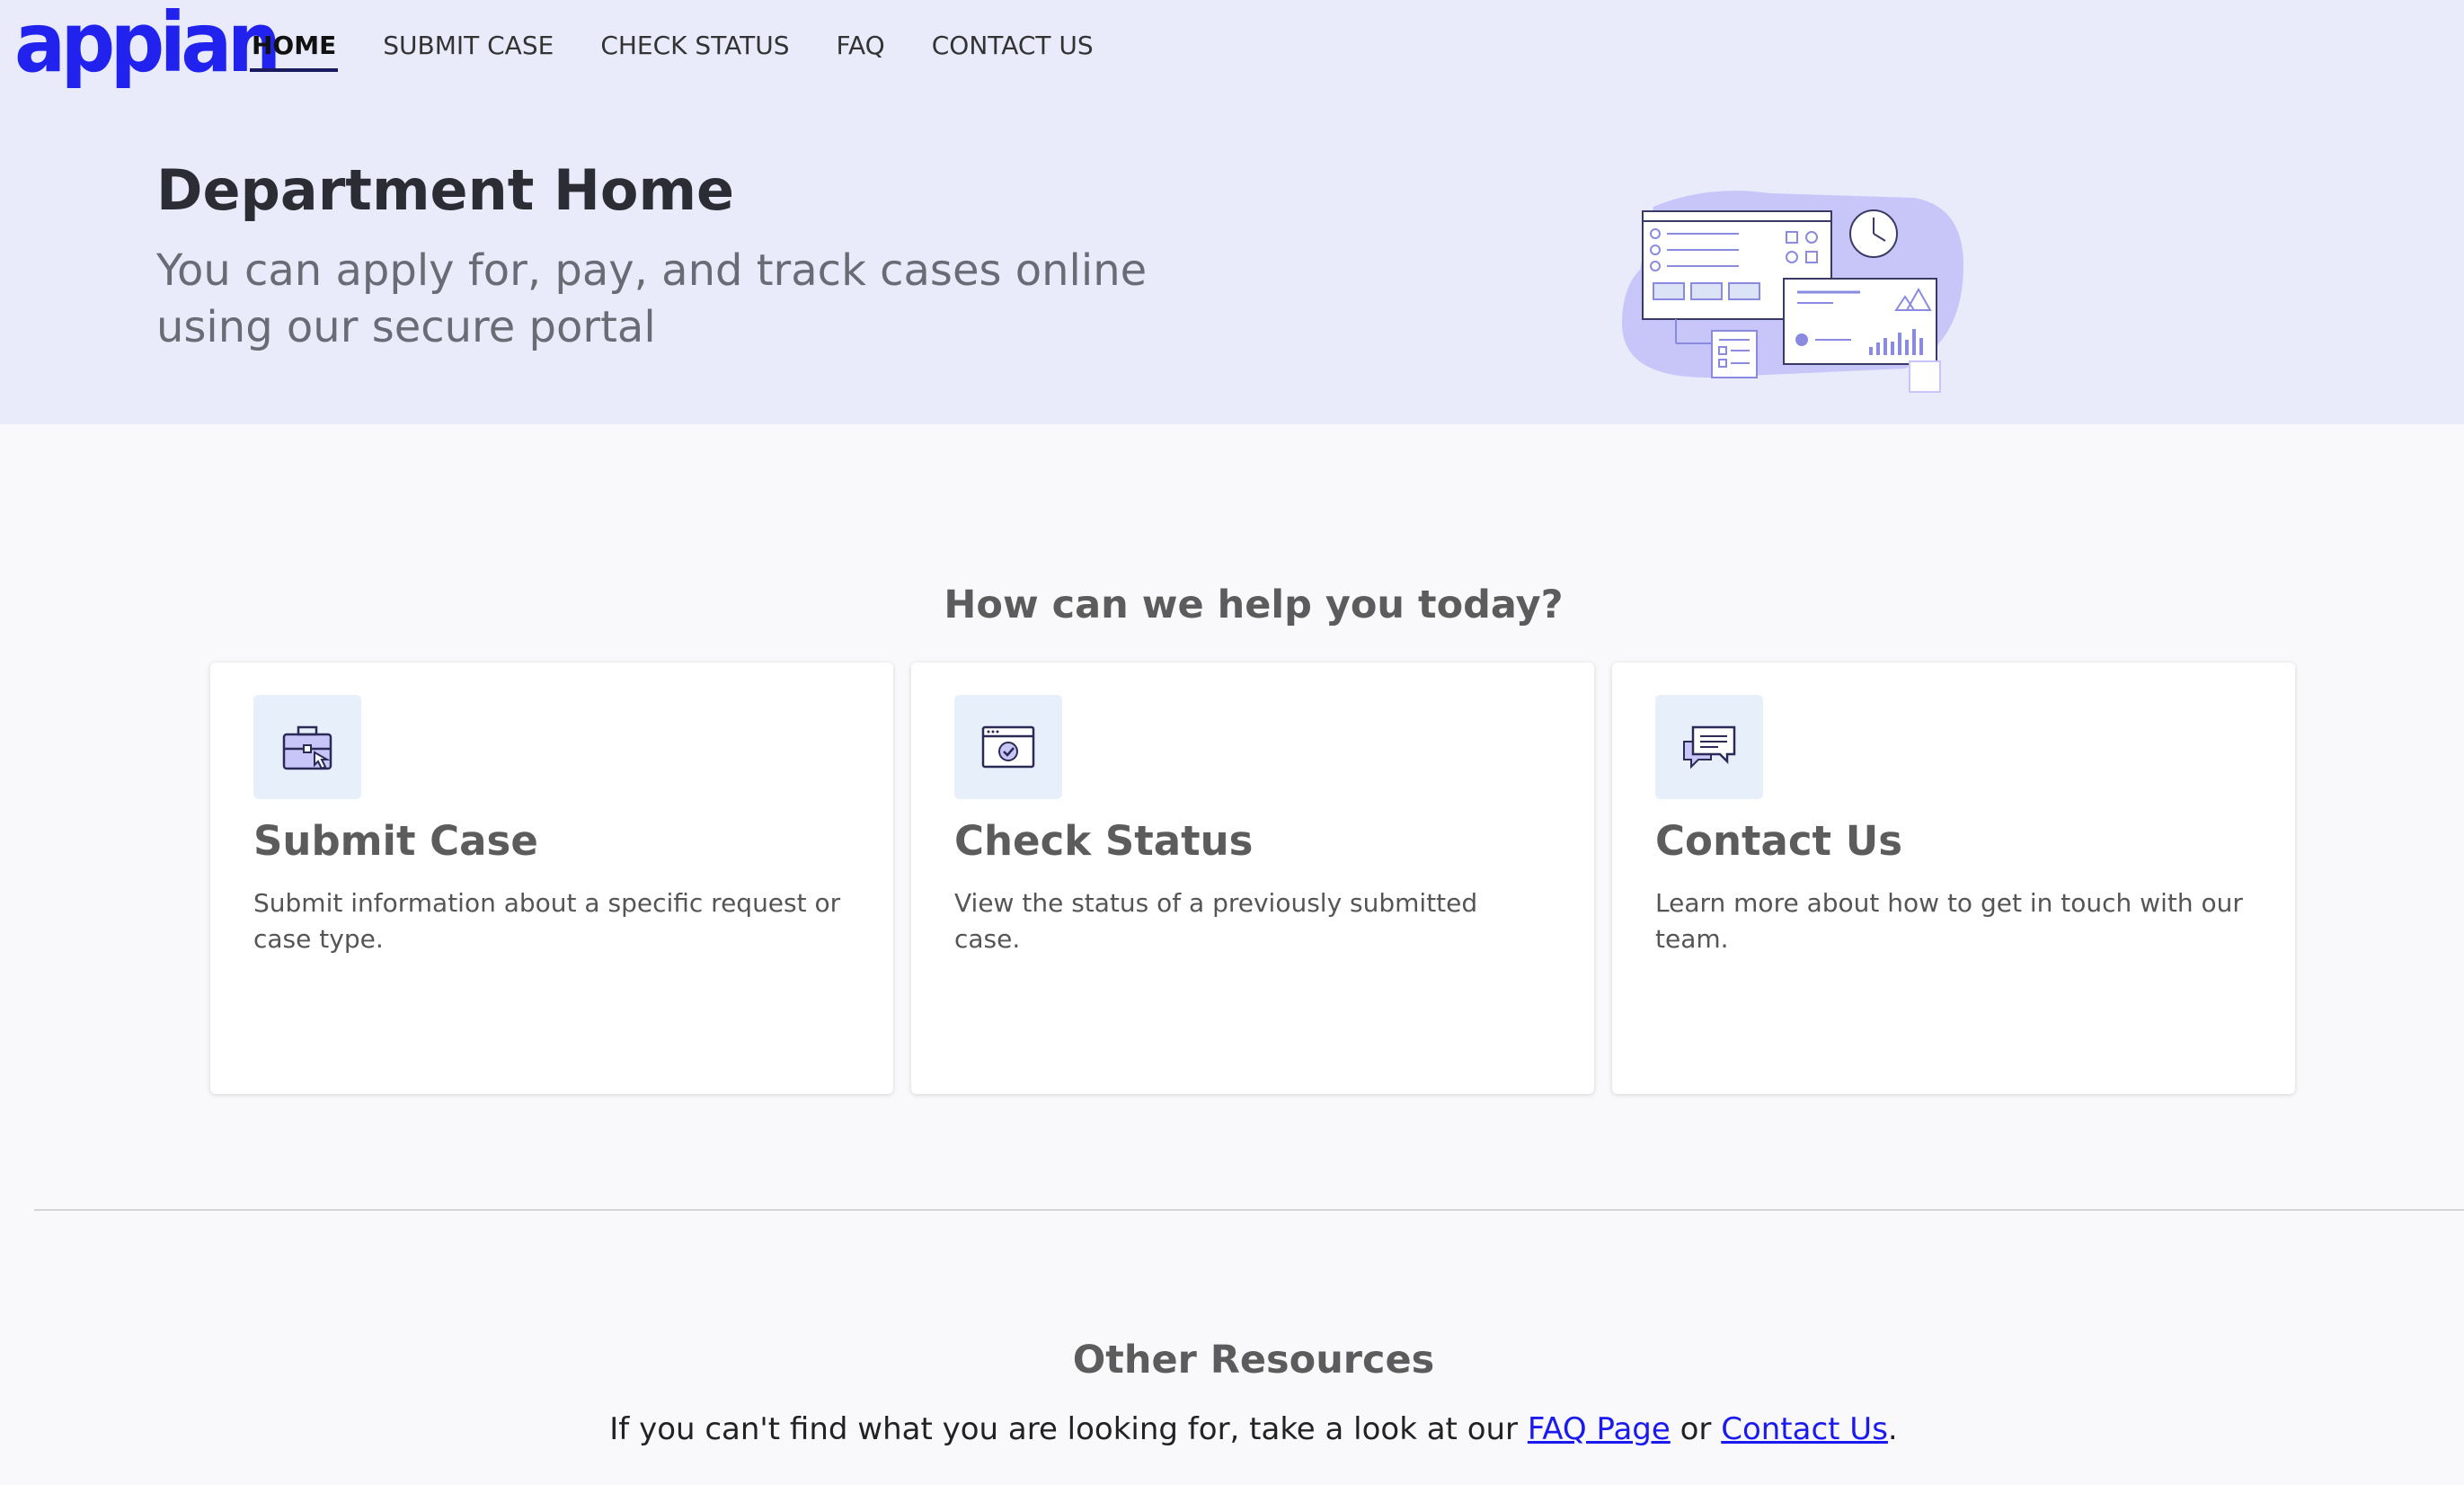  What do you see at coordinates (1249, 1210) in the screenshot?
I see `section-divider` at bounding box center [1249, 1210].